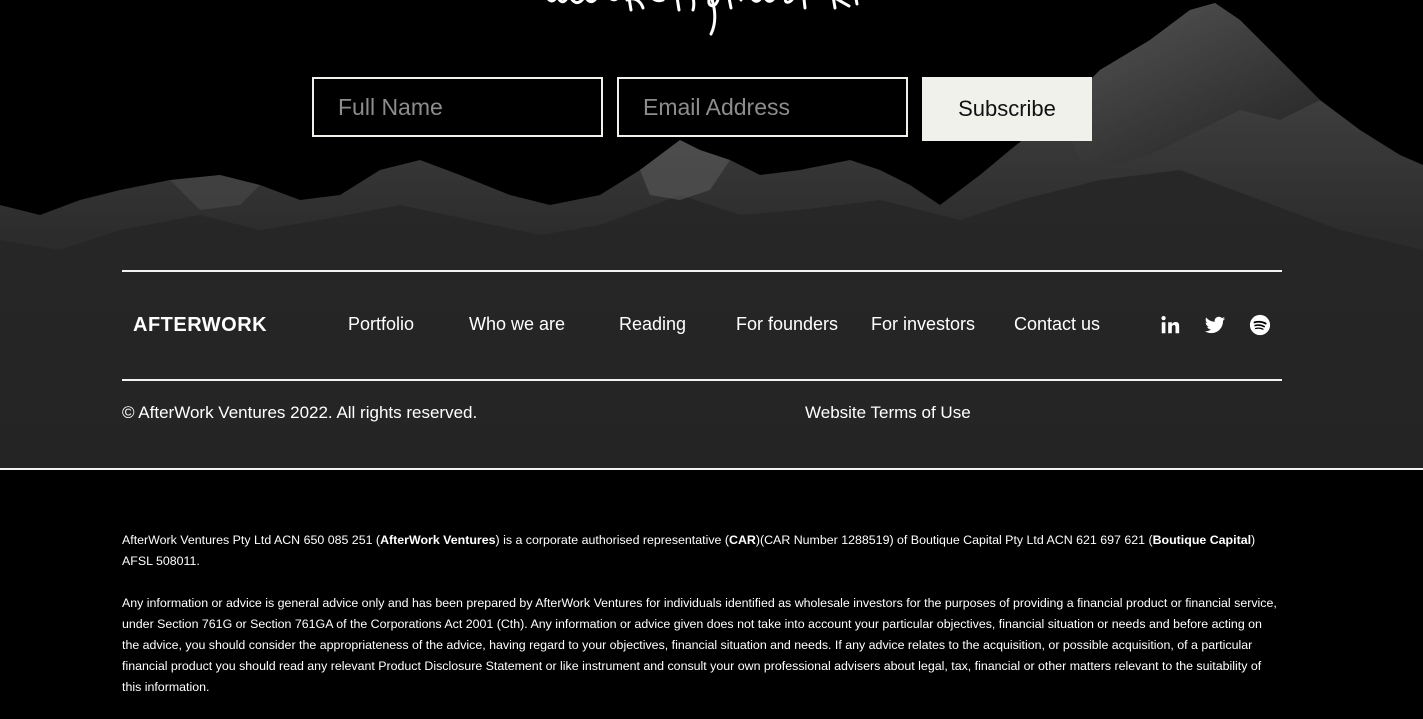 This screenshot has height=719, width=1423. What do you see at coordinates (517, 324) in the screenshot?
I see `nav-link-who-we-are: Who we are` at bounding box center [517, 324].